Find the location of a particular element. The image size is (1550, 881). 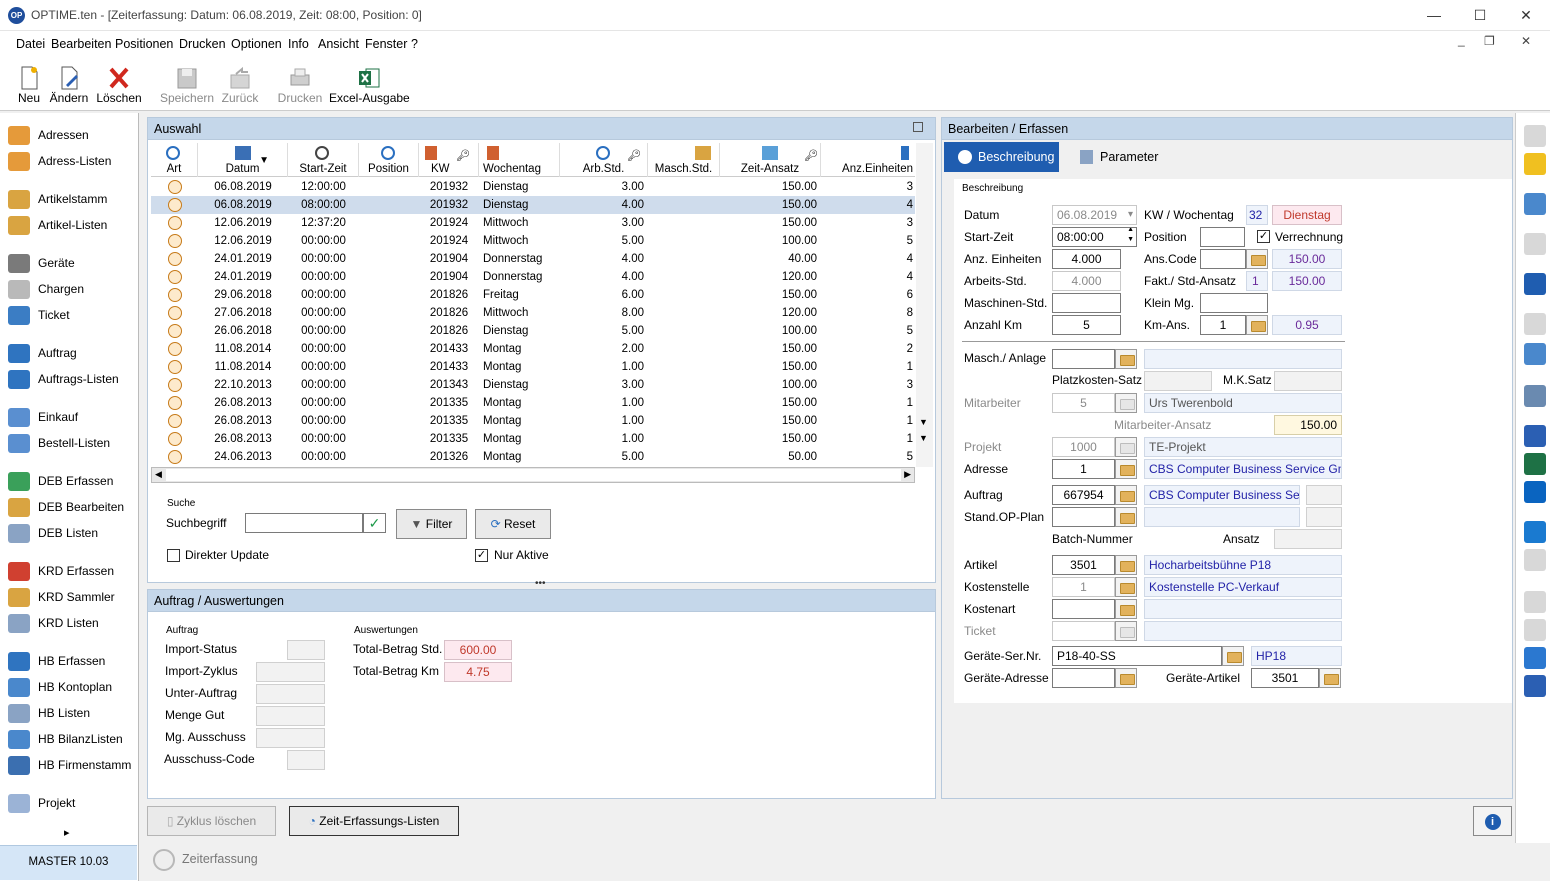

km-ans-field: 1 is located at coordinates (1223, 325).